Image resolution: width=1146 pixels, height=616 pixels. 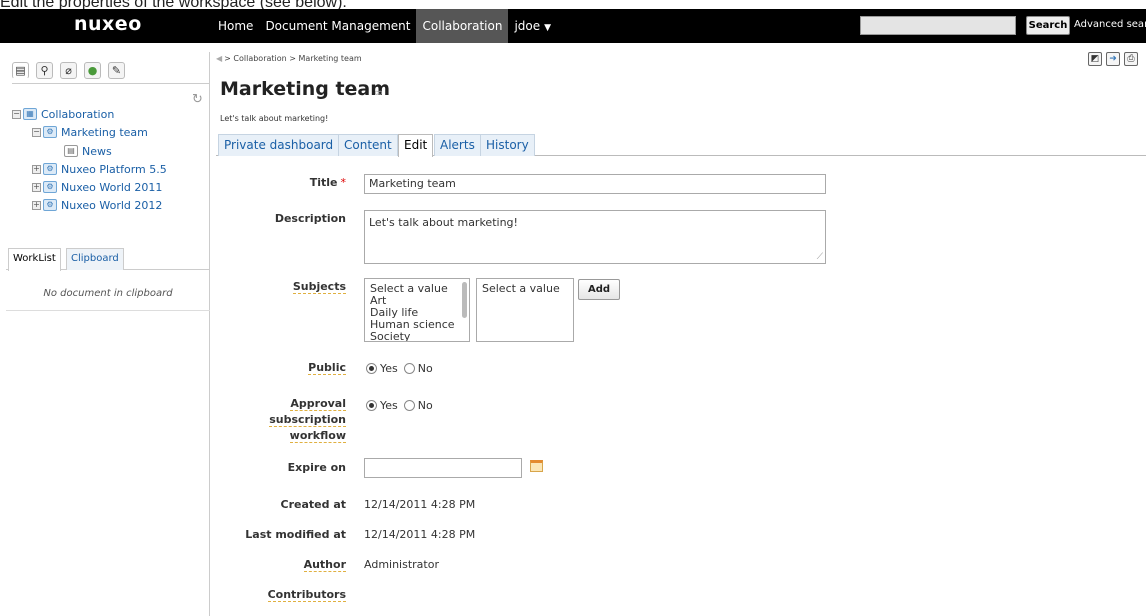 I want to click on divider, so click(x=108, y=310).